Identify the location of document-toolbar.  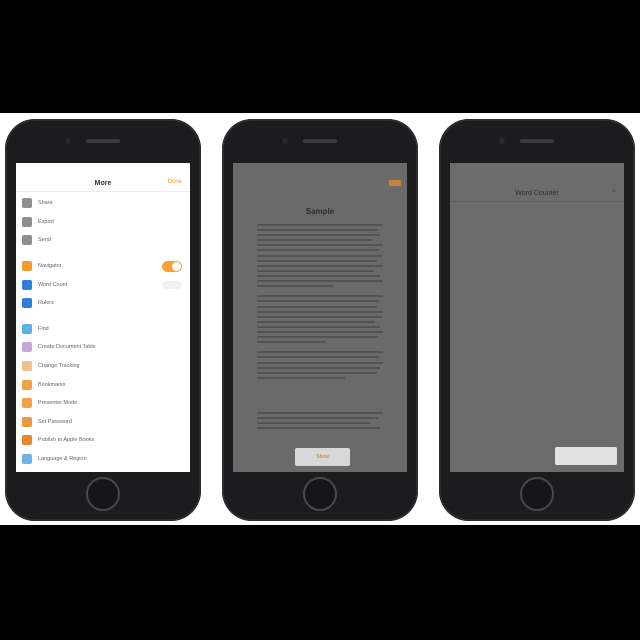
(320, 183).